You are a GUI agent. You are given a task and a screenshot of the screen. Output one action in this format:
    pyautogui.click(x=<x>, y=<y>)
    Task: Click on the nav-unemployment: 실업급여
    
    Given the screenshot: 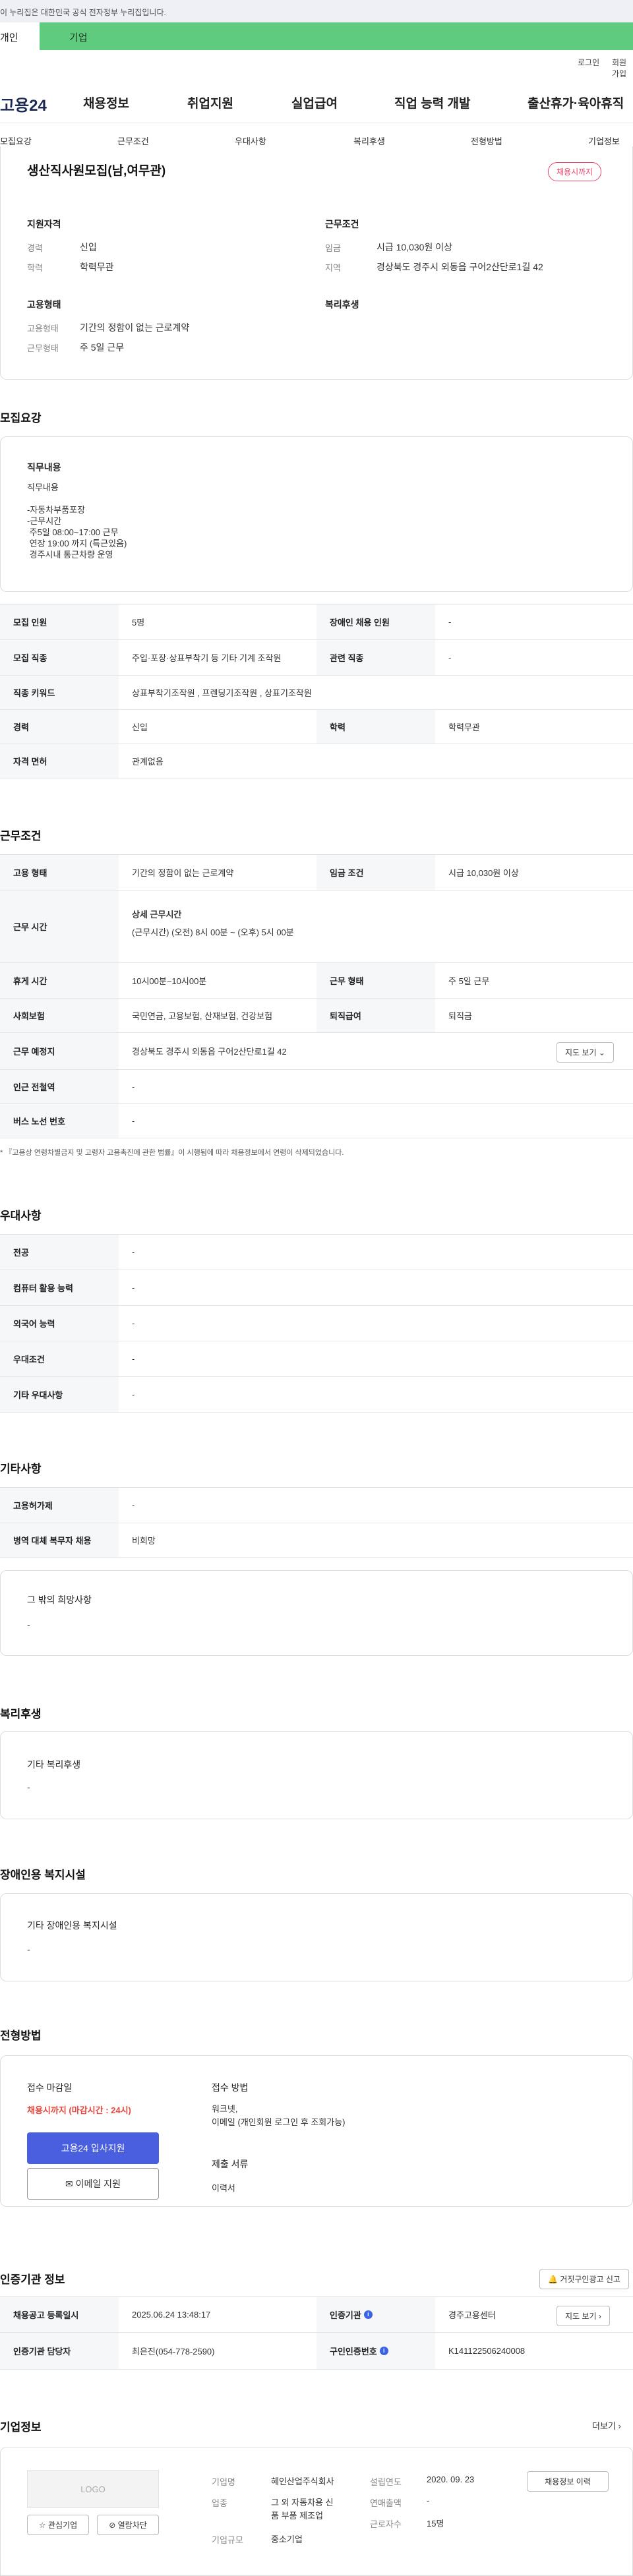 What is the action you would take?
    pyautogui.click(x=314, y=102)
    